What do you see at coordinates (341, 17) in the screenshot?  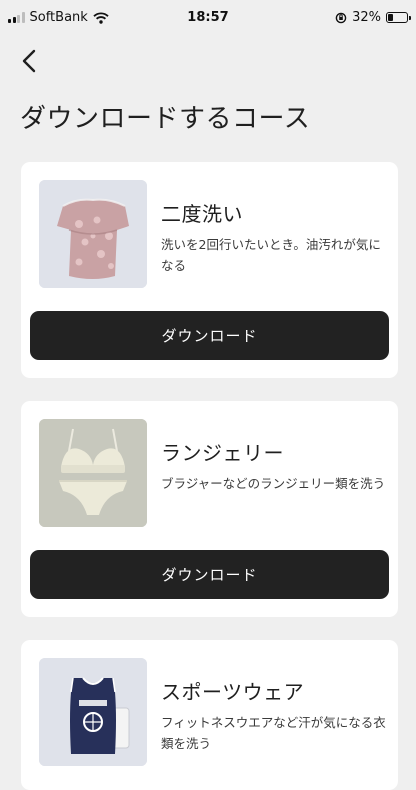 I see `orientation-lock-icon` at bounding box center [341, 17].